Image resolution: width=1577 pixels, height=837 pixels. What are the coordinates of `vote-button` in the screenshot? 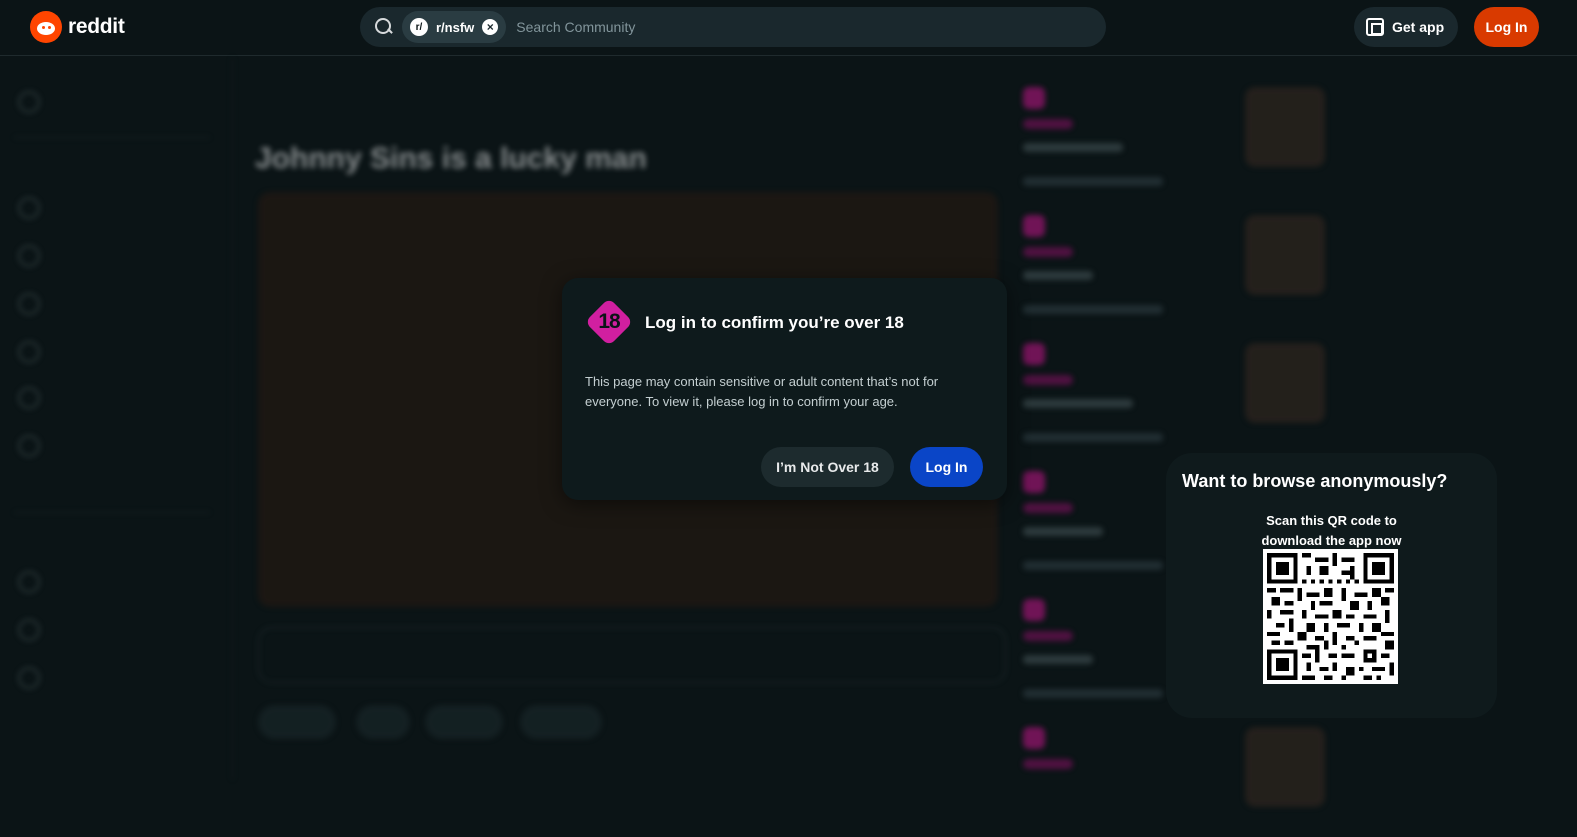 It's located at (297, 722).